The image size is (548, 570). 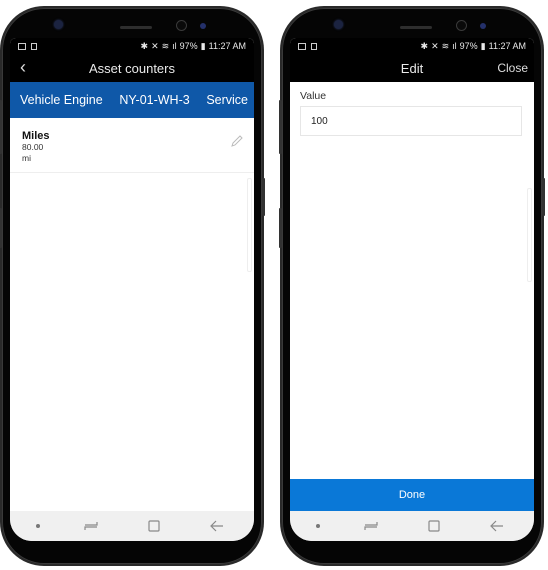 What do you see at coordinates (237, 141) in the screenshot?
I see `pencil-icon` at bounding box center [237, 141].